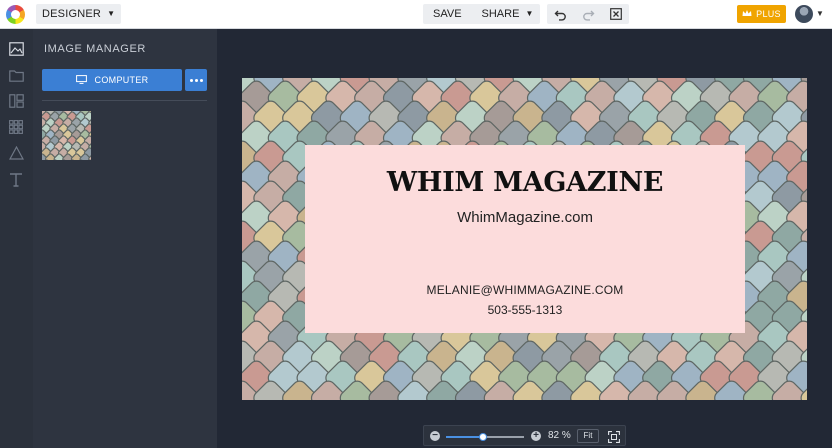 Image resolution: width=832 pixels, height=448 pixels. What do you see at coordinates (16, 101) in the screenshot?
I see `layout-icon` at bounding box center [16, 101].